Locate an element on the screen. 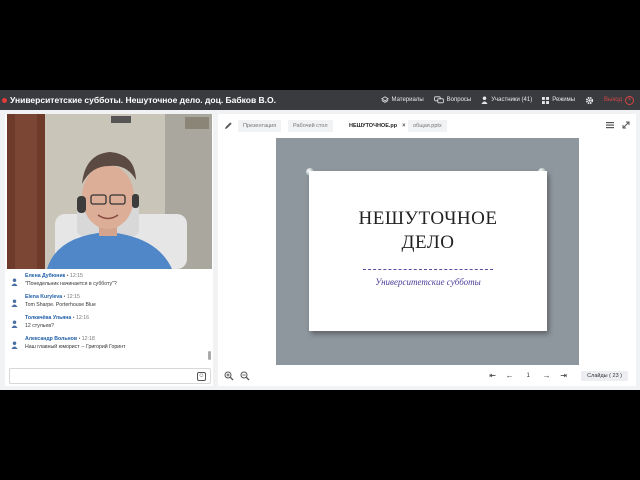 This screenshot has width=640, height=480. page-number: 1 is located at coordinates (528, 376).